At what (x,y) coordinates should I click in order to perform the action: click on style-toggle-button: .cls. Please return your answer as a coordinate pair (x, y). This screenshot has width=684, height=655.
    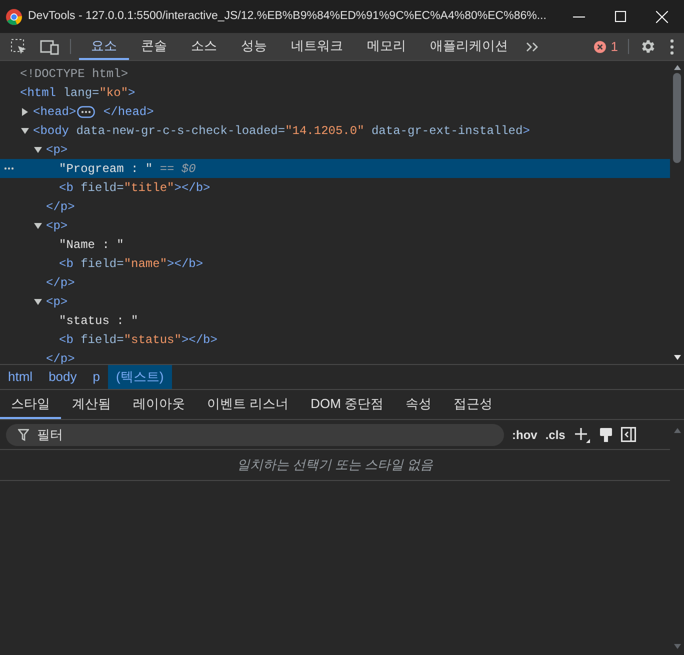
    Looking at the image, I should click on (555, 435).